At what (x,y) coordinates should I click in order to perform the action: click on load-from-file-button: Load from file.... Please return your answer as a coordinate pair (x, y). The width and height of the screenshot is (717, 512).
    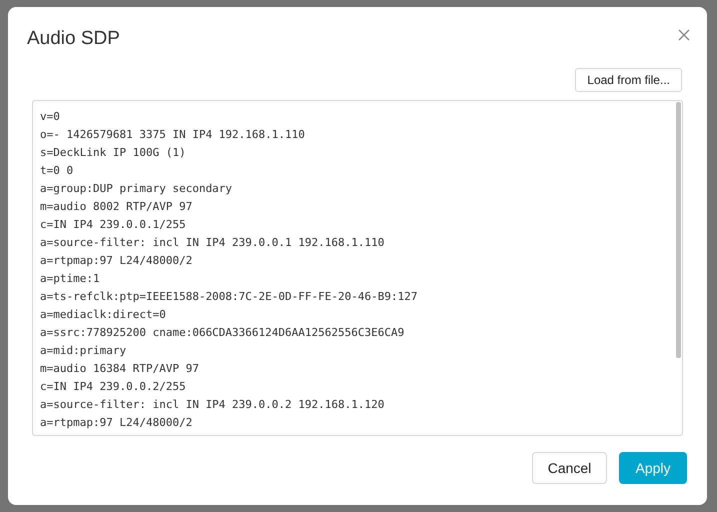
    Looking at the image, I should click on (628, 80).